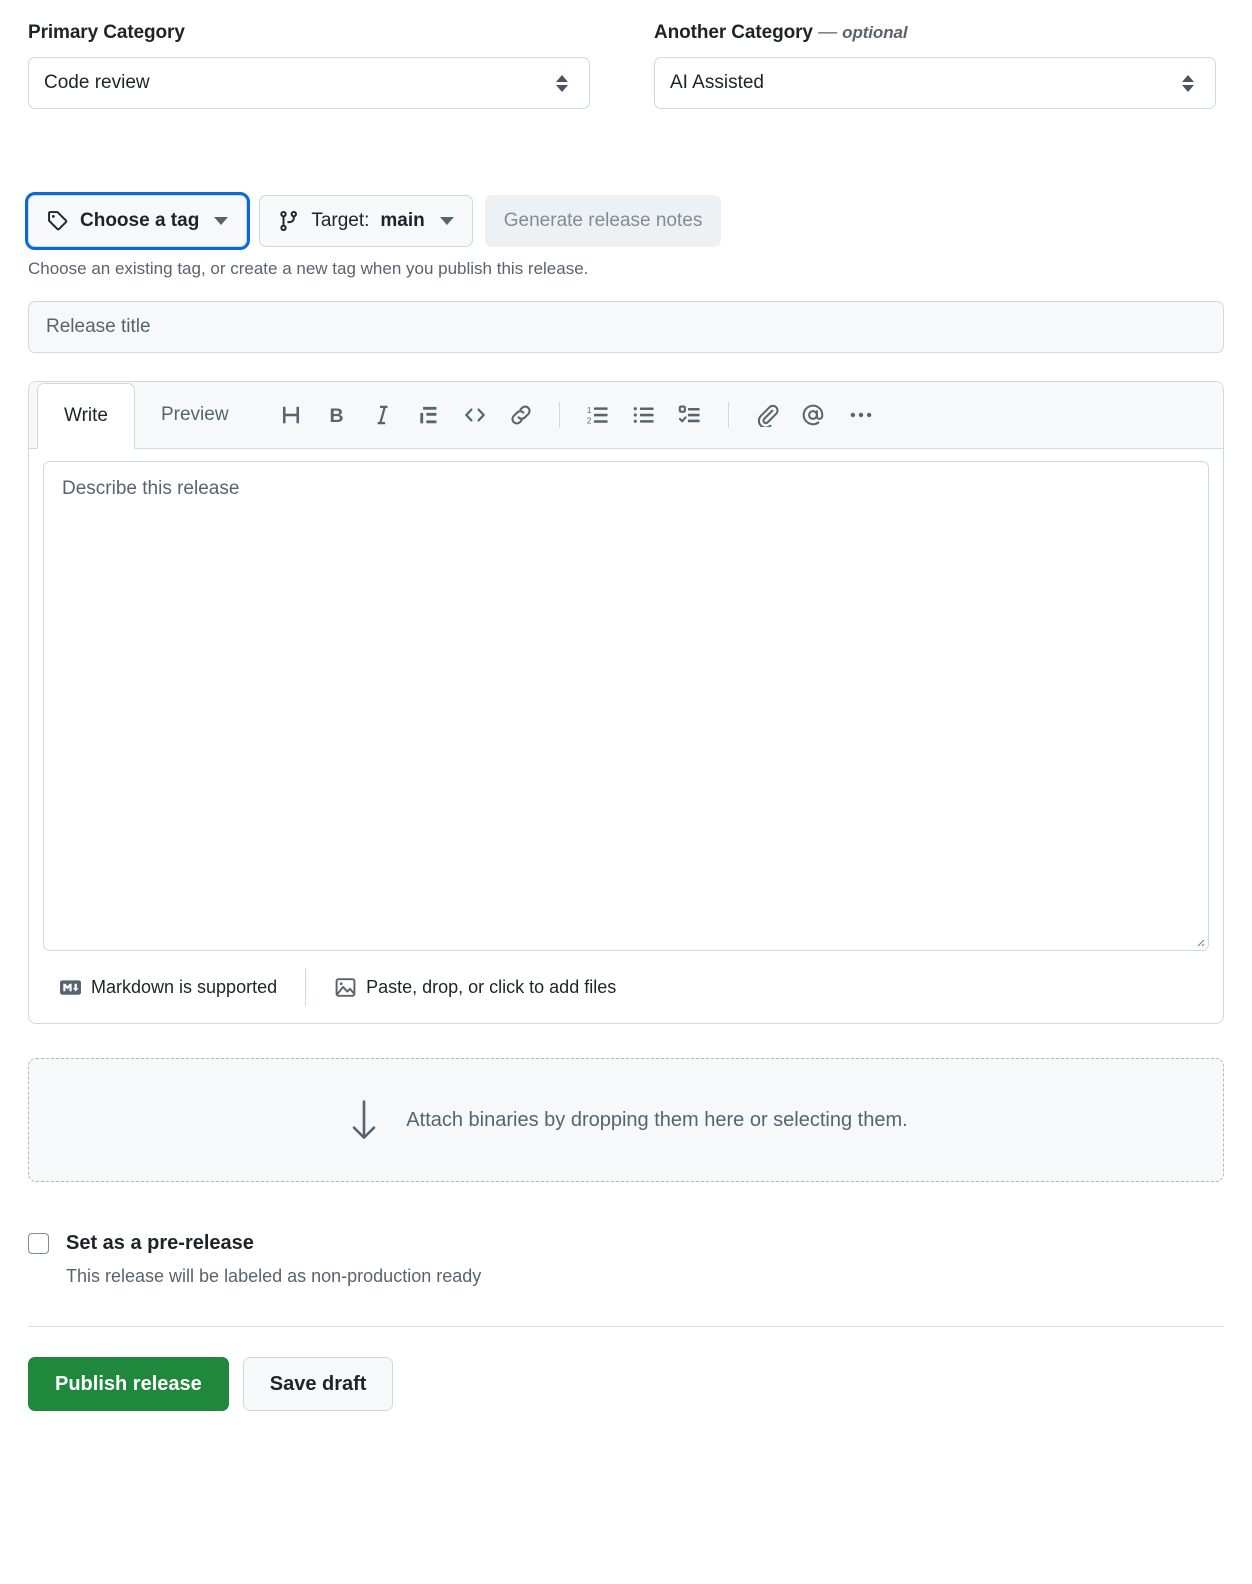 This screenshot has height=1584, width=1252. Describe the element at coordinates (70, 987) in the screenshot. I see `markdown-icon` at that location.